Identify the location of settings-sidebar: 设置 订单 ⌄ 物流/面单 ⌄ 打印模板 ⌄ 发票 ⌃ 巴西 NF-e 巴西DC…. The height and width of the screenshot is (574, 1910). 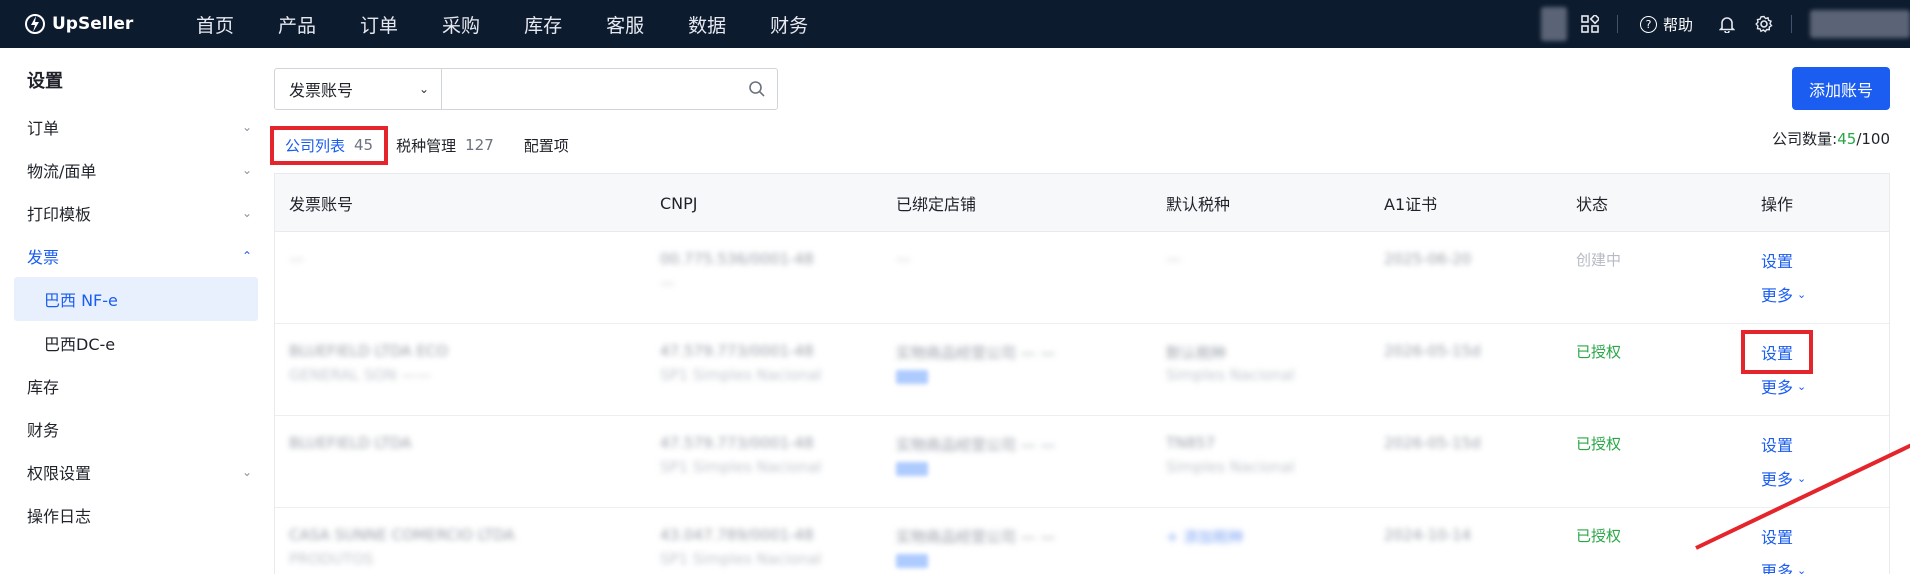
(137, 311).